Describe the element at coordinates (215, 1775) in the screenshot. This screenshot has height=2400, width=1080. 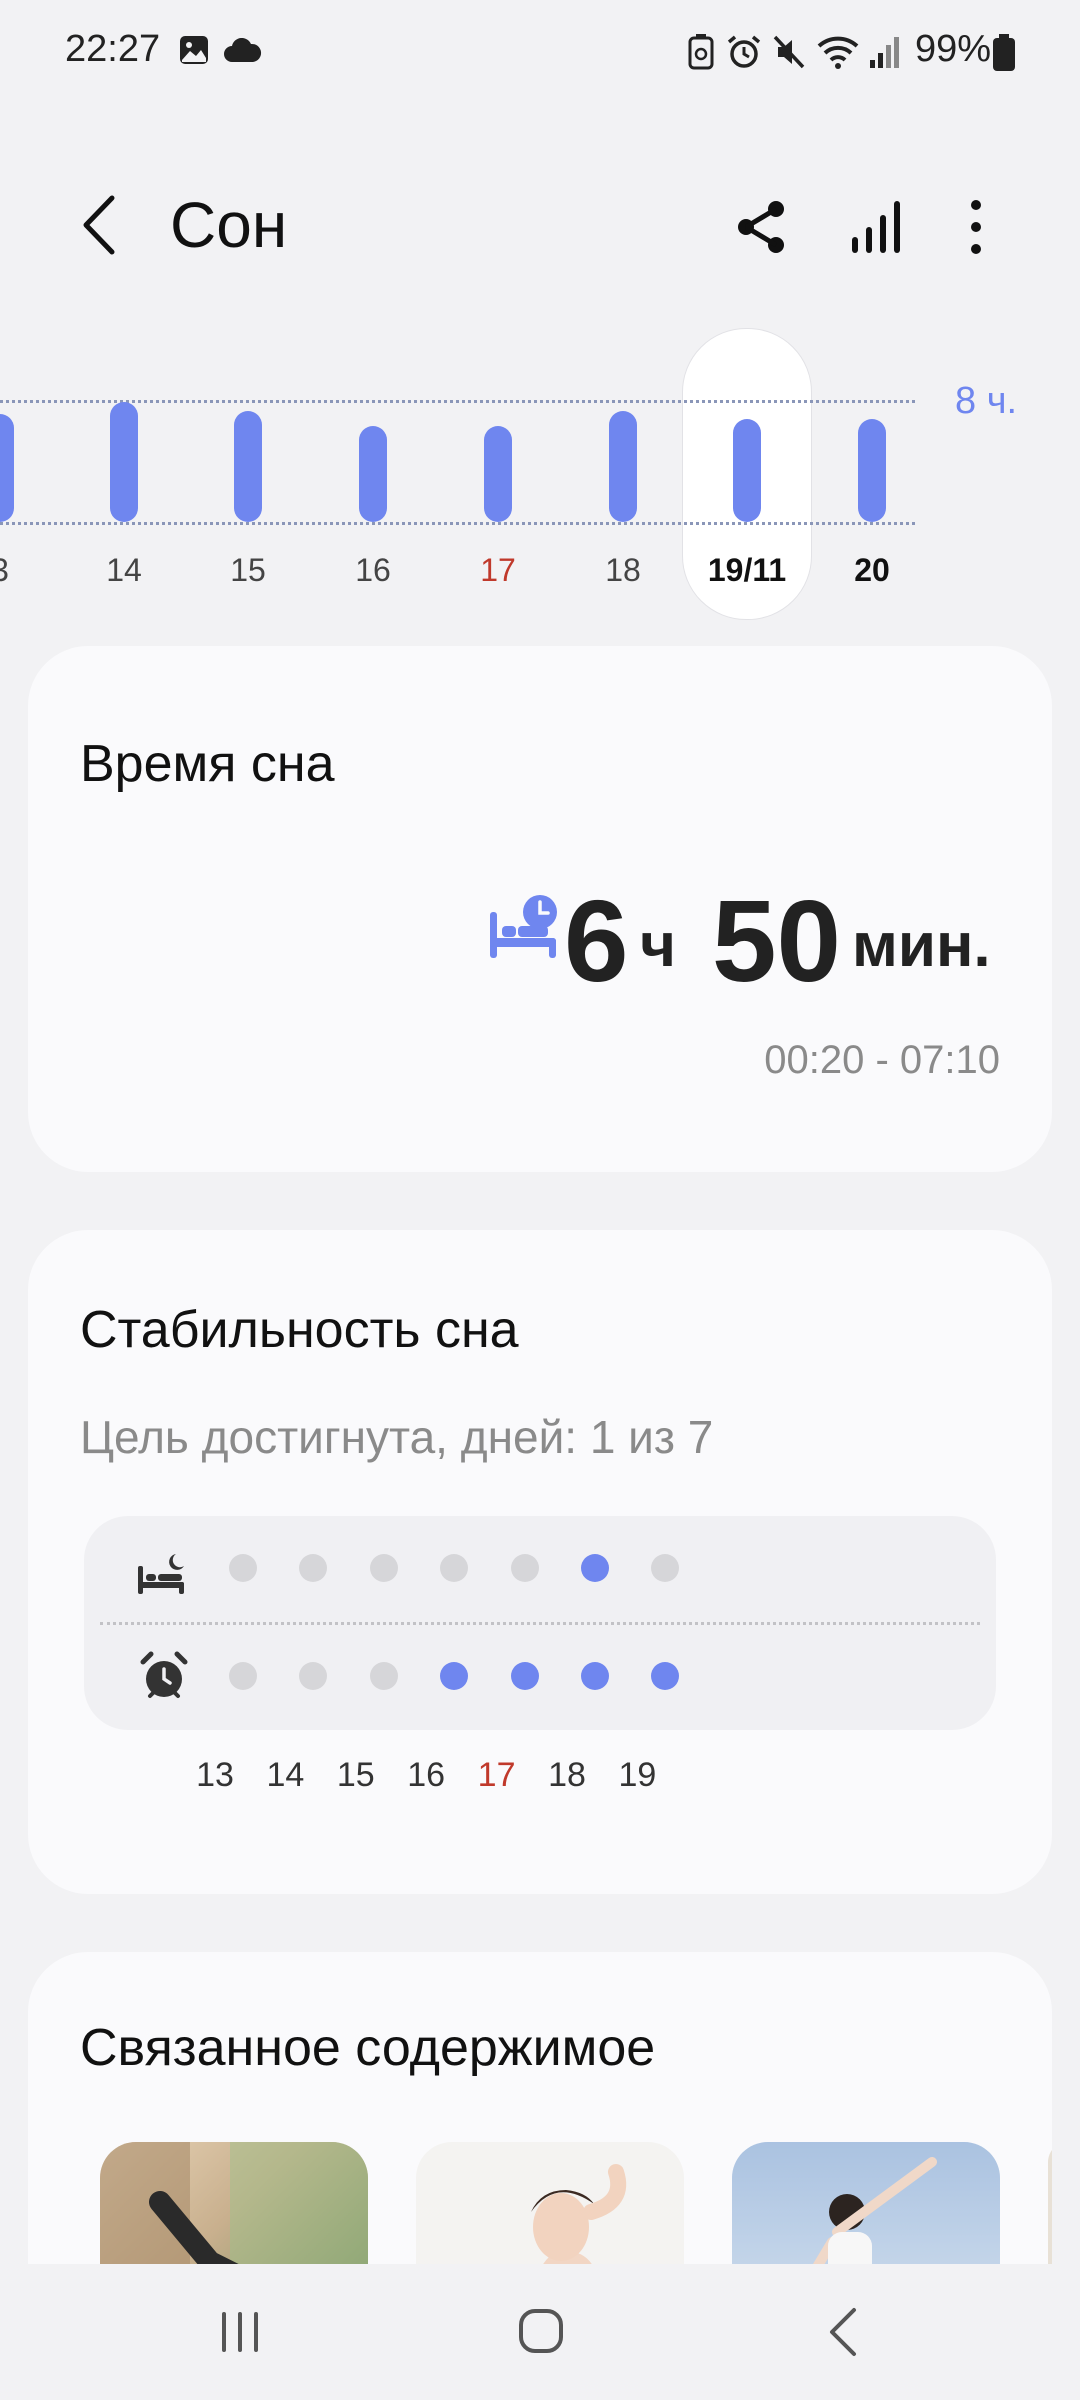
I see `stability-day-label: 13` at that location.